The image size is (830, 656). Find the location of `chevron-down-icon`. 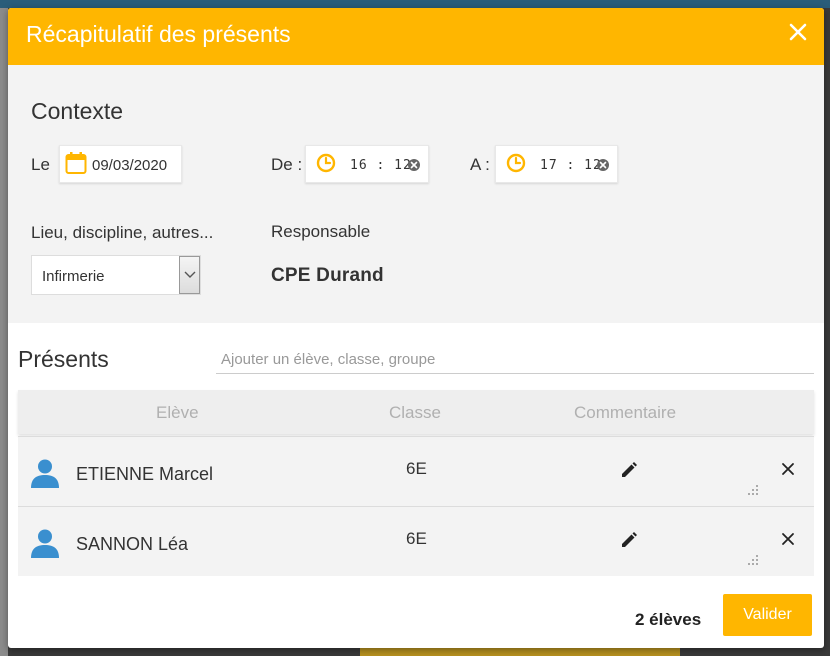

chevron-down-icon is located at coordinates (190, 274).